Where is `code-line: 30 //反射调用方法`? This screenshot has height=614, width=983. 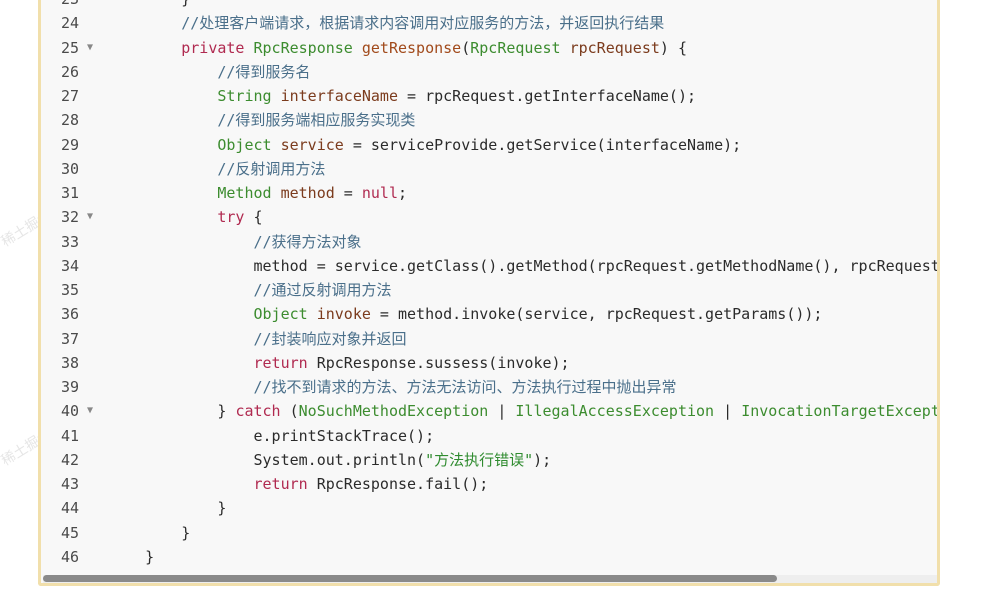
code-line: 30 //反射调用方法 is located at coordinates (489, 169).